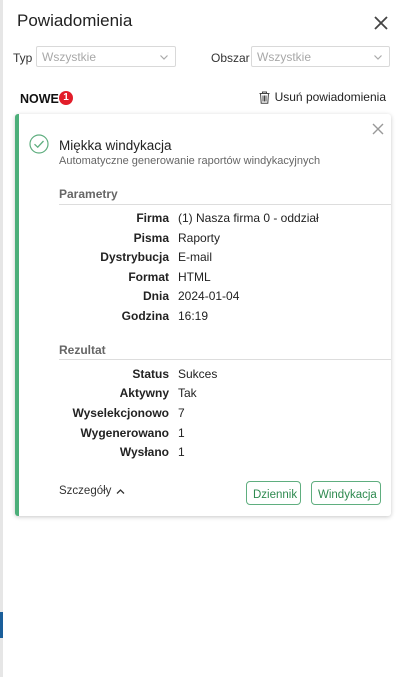  What do you see at coordinates (69, 57) in the screenshot?
I see `type-filter-value: Wszystkie` at bounding box center [69, 57].